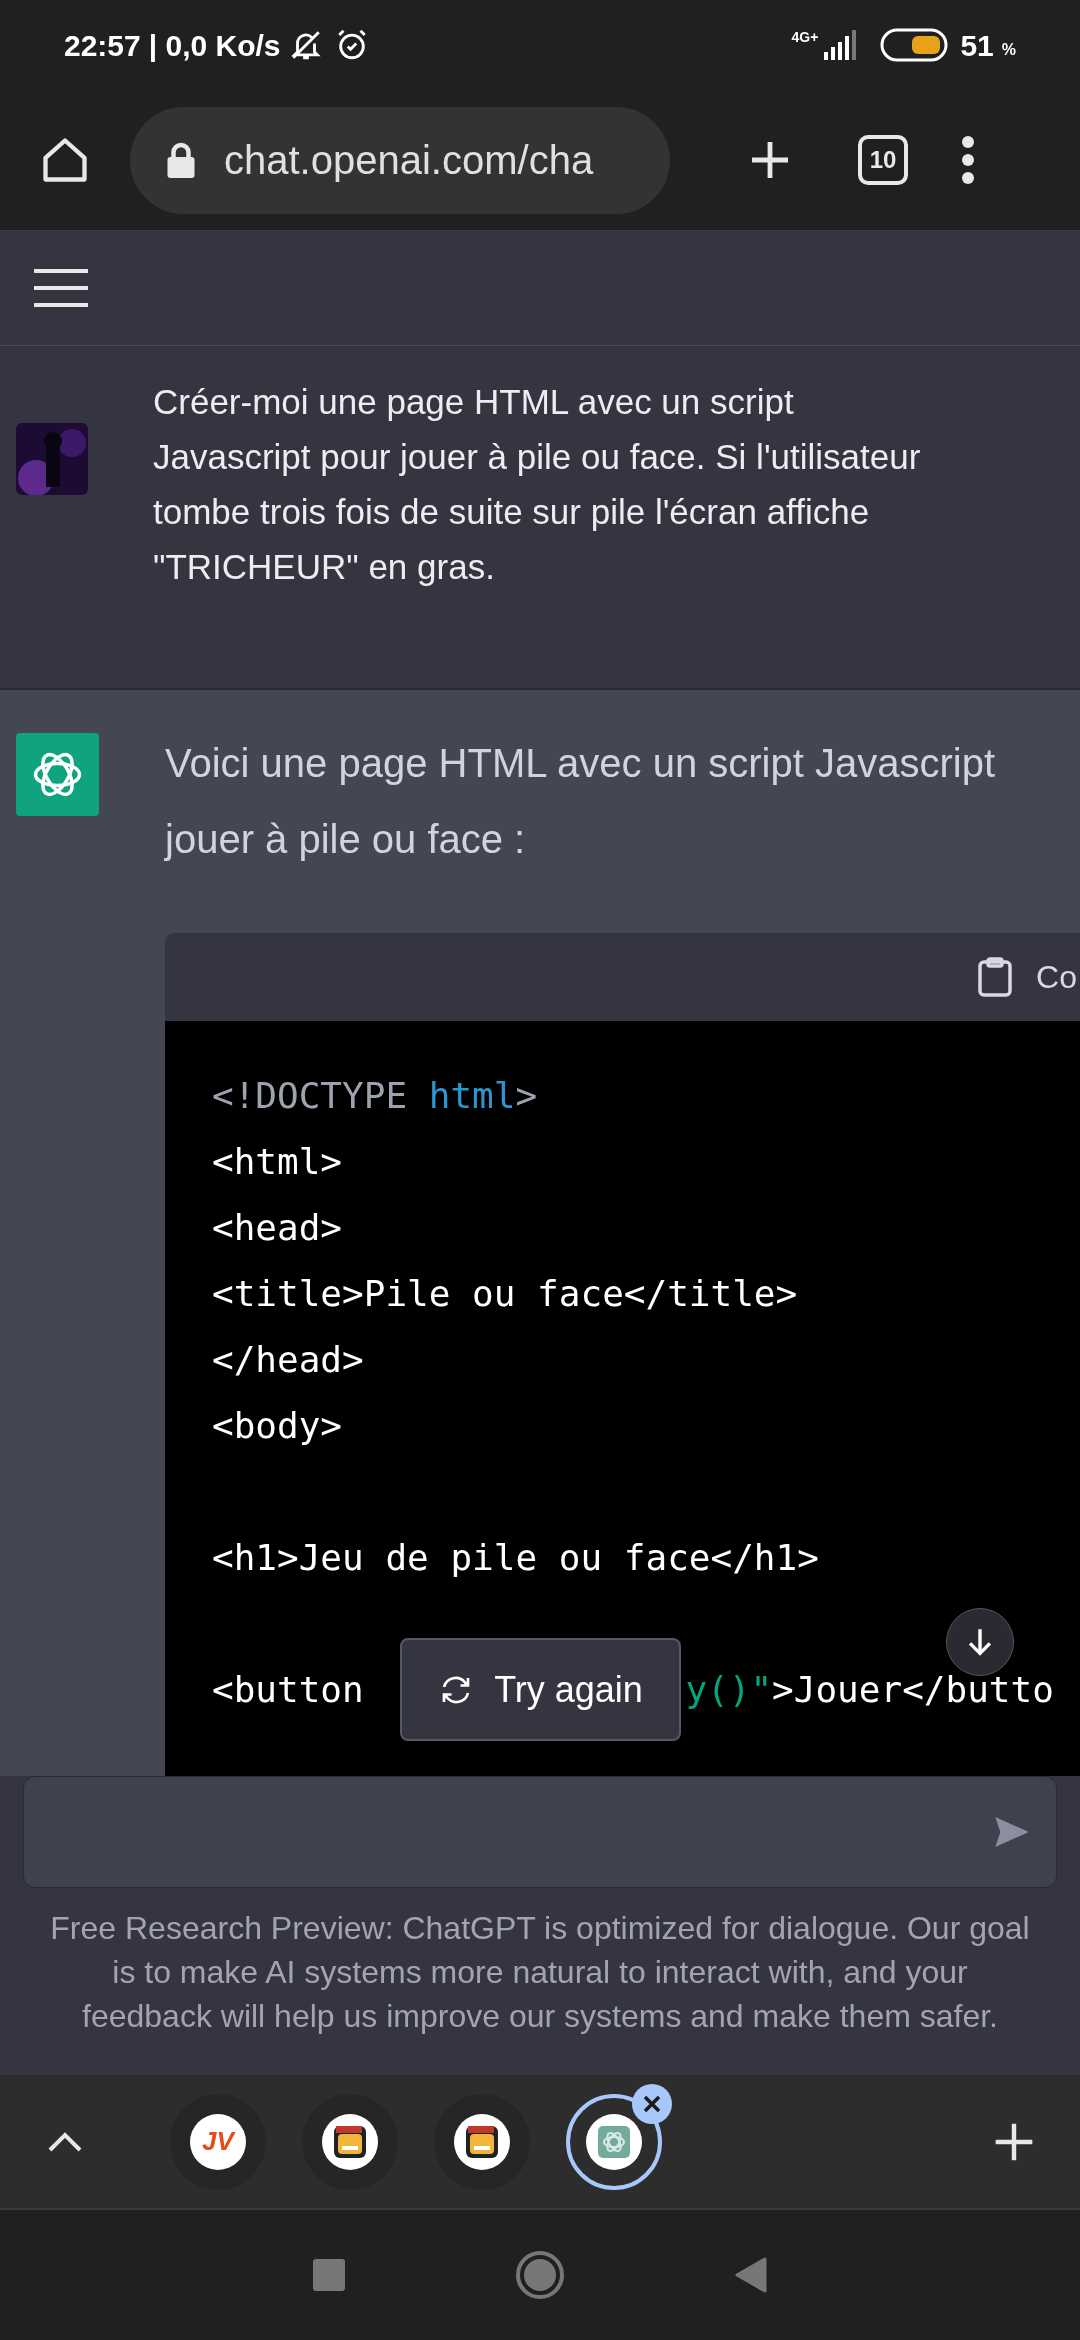 This screenshot has height=2340, width=1080. Describe the element at coordinates (537, 484) in the screenshot. I see `user-message: Créer-moi une page HTML avec un script Javascript pour jouer à pile ou face. Si l'utilisateur tombe trois fois de suite sur pile l'écran affiche "TRICHEUR" en gras.` at that location.